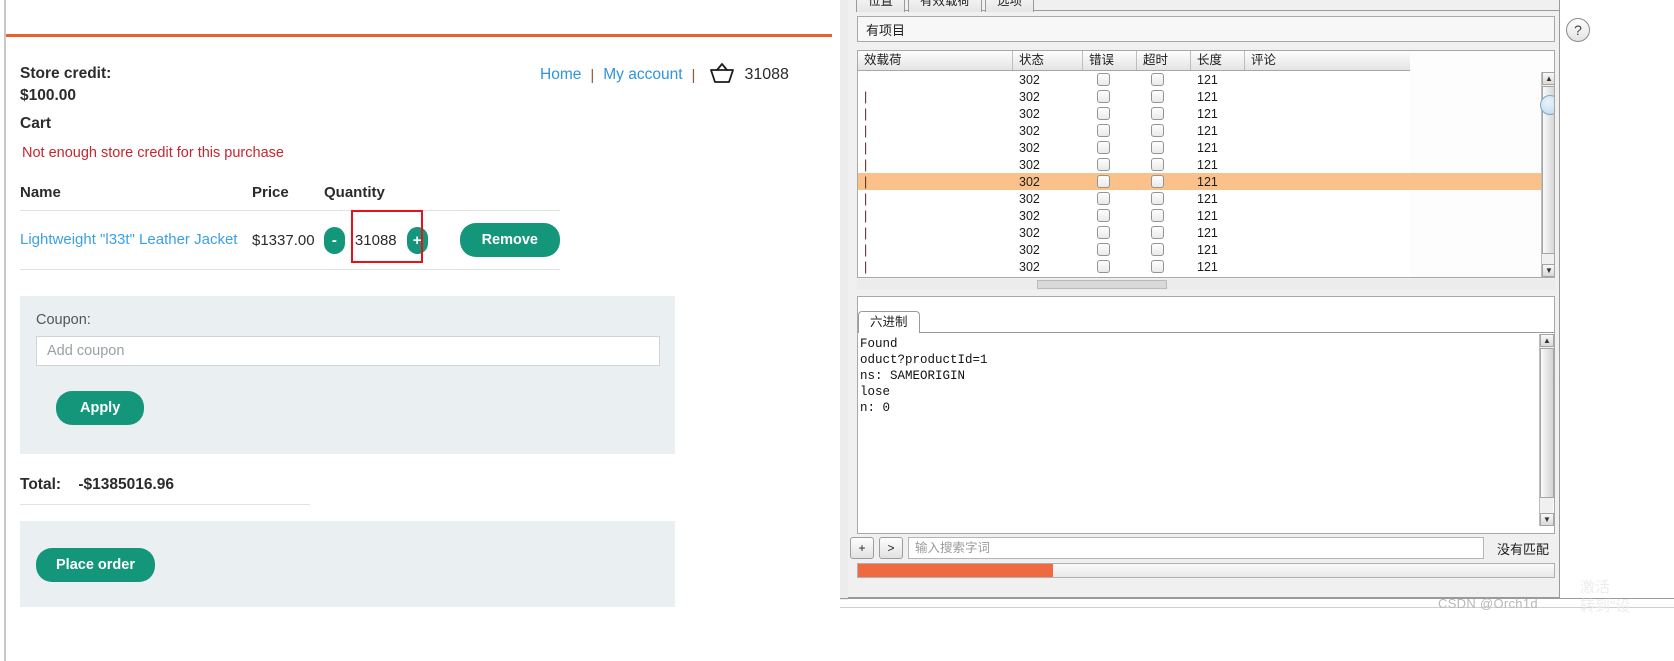  I want to click on filter-bar: 有项目 ?, so click(1223, 29).